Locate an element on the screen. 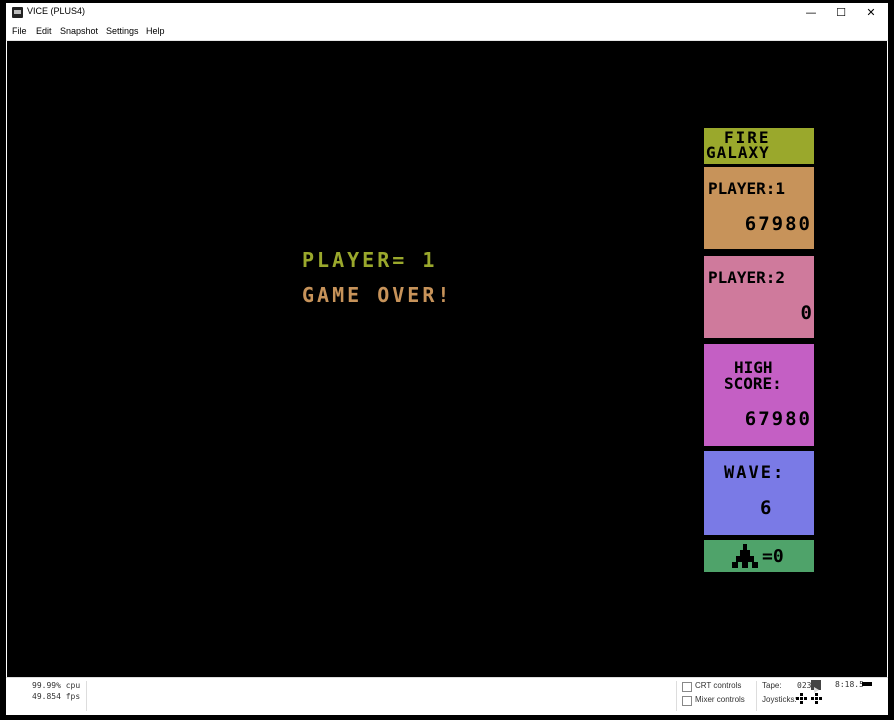 Image resolution: width=894 pixels, height=720 pixels. maximize-button: ☐ is located at coordinates (841, 13).